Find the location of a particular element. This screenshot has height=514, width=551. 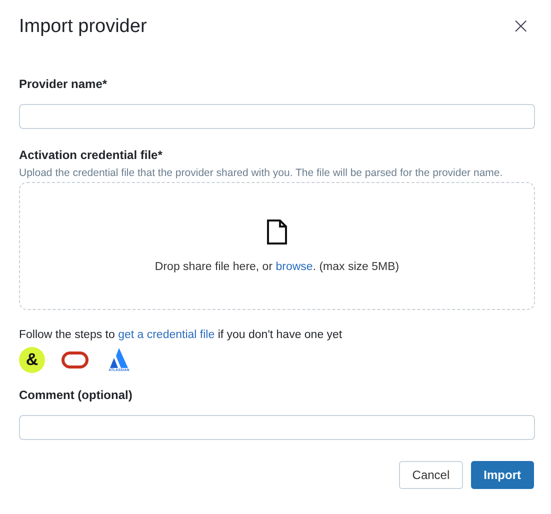

dialog-title: Import provider is located at coordinates (83, 27).